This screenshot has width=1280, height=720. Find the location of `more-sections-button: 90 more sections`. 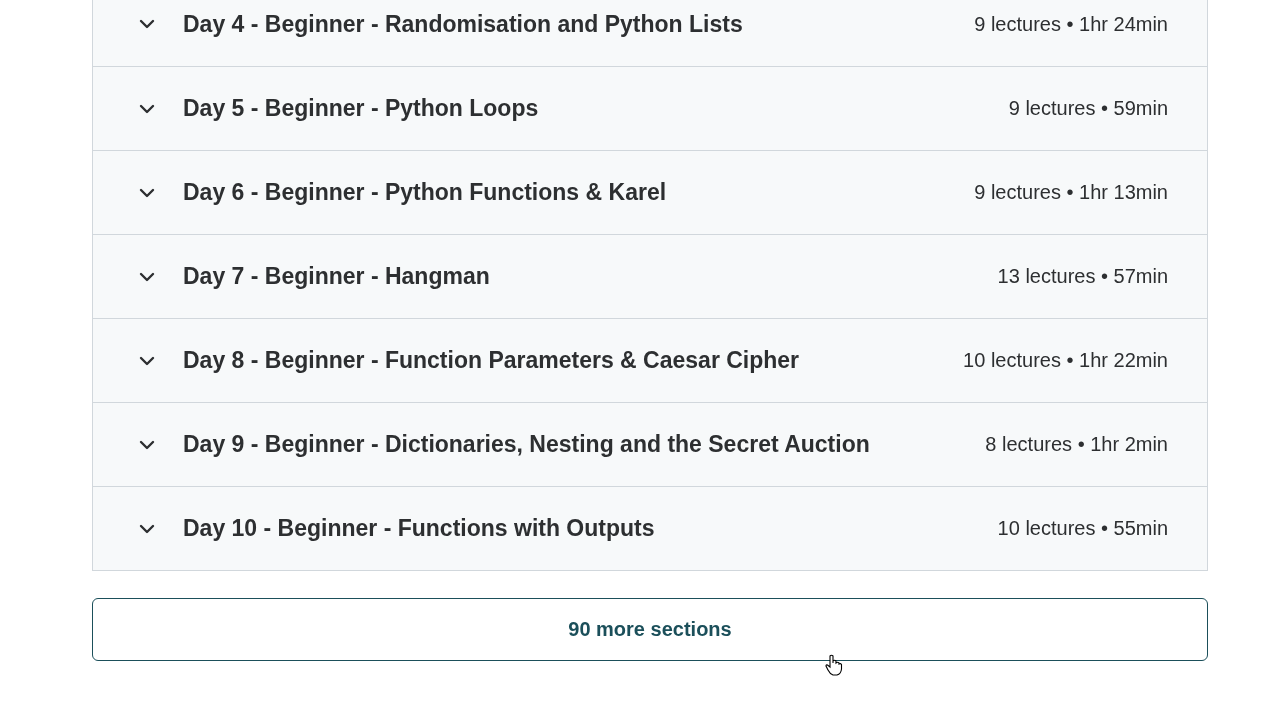

more-sections-button: 90 more sections is located at coordinates (650, 629).